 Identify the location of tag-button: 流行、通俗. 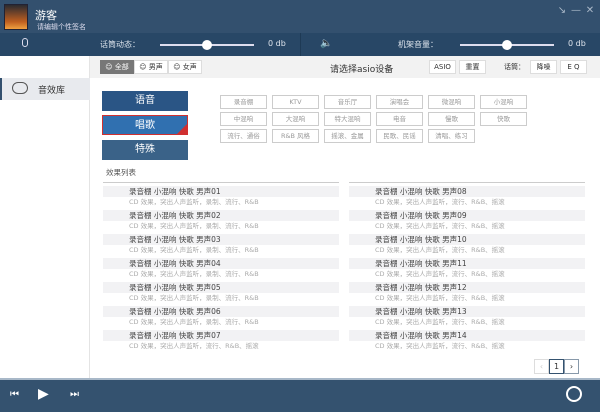
(243, 136).